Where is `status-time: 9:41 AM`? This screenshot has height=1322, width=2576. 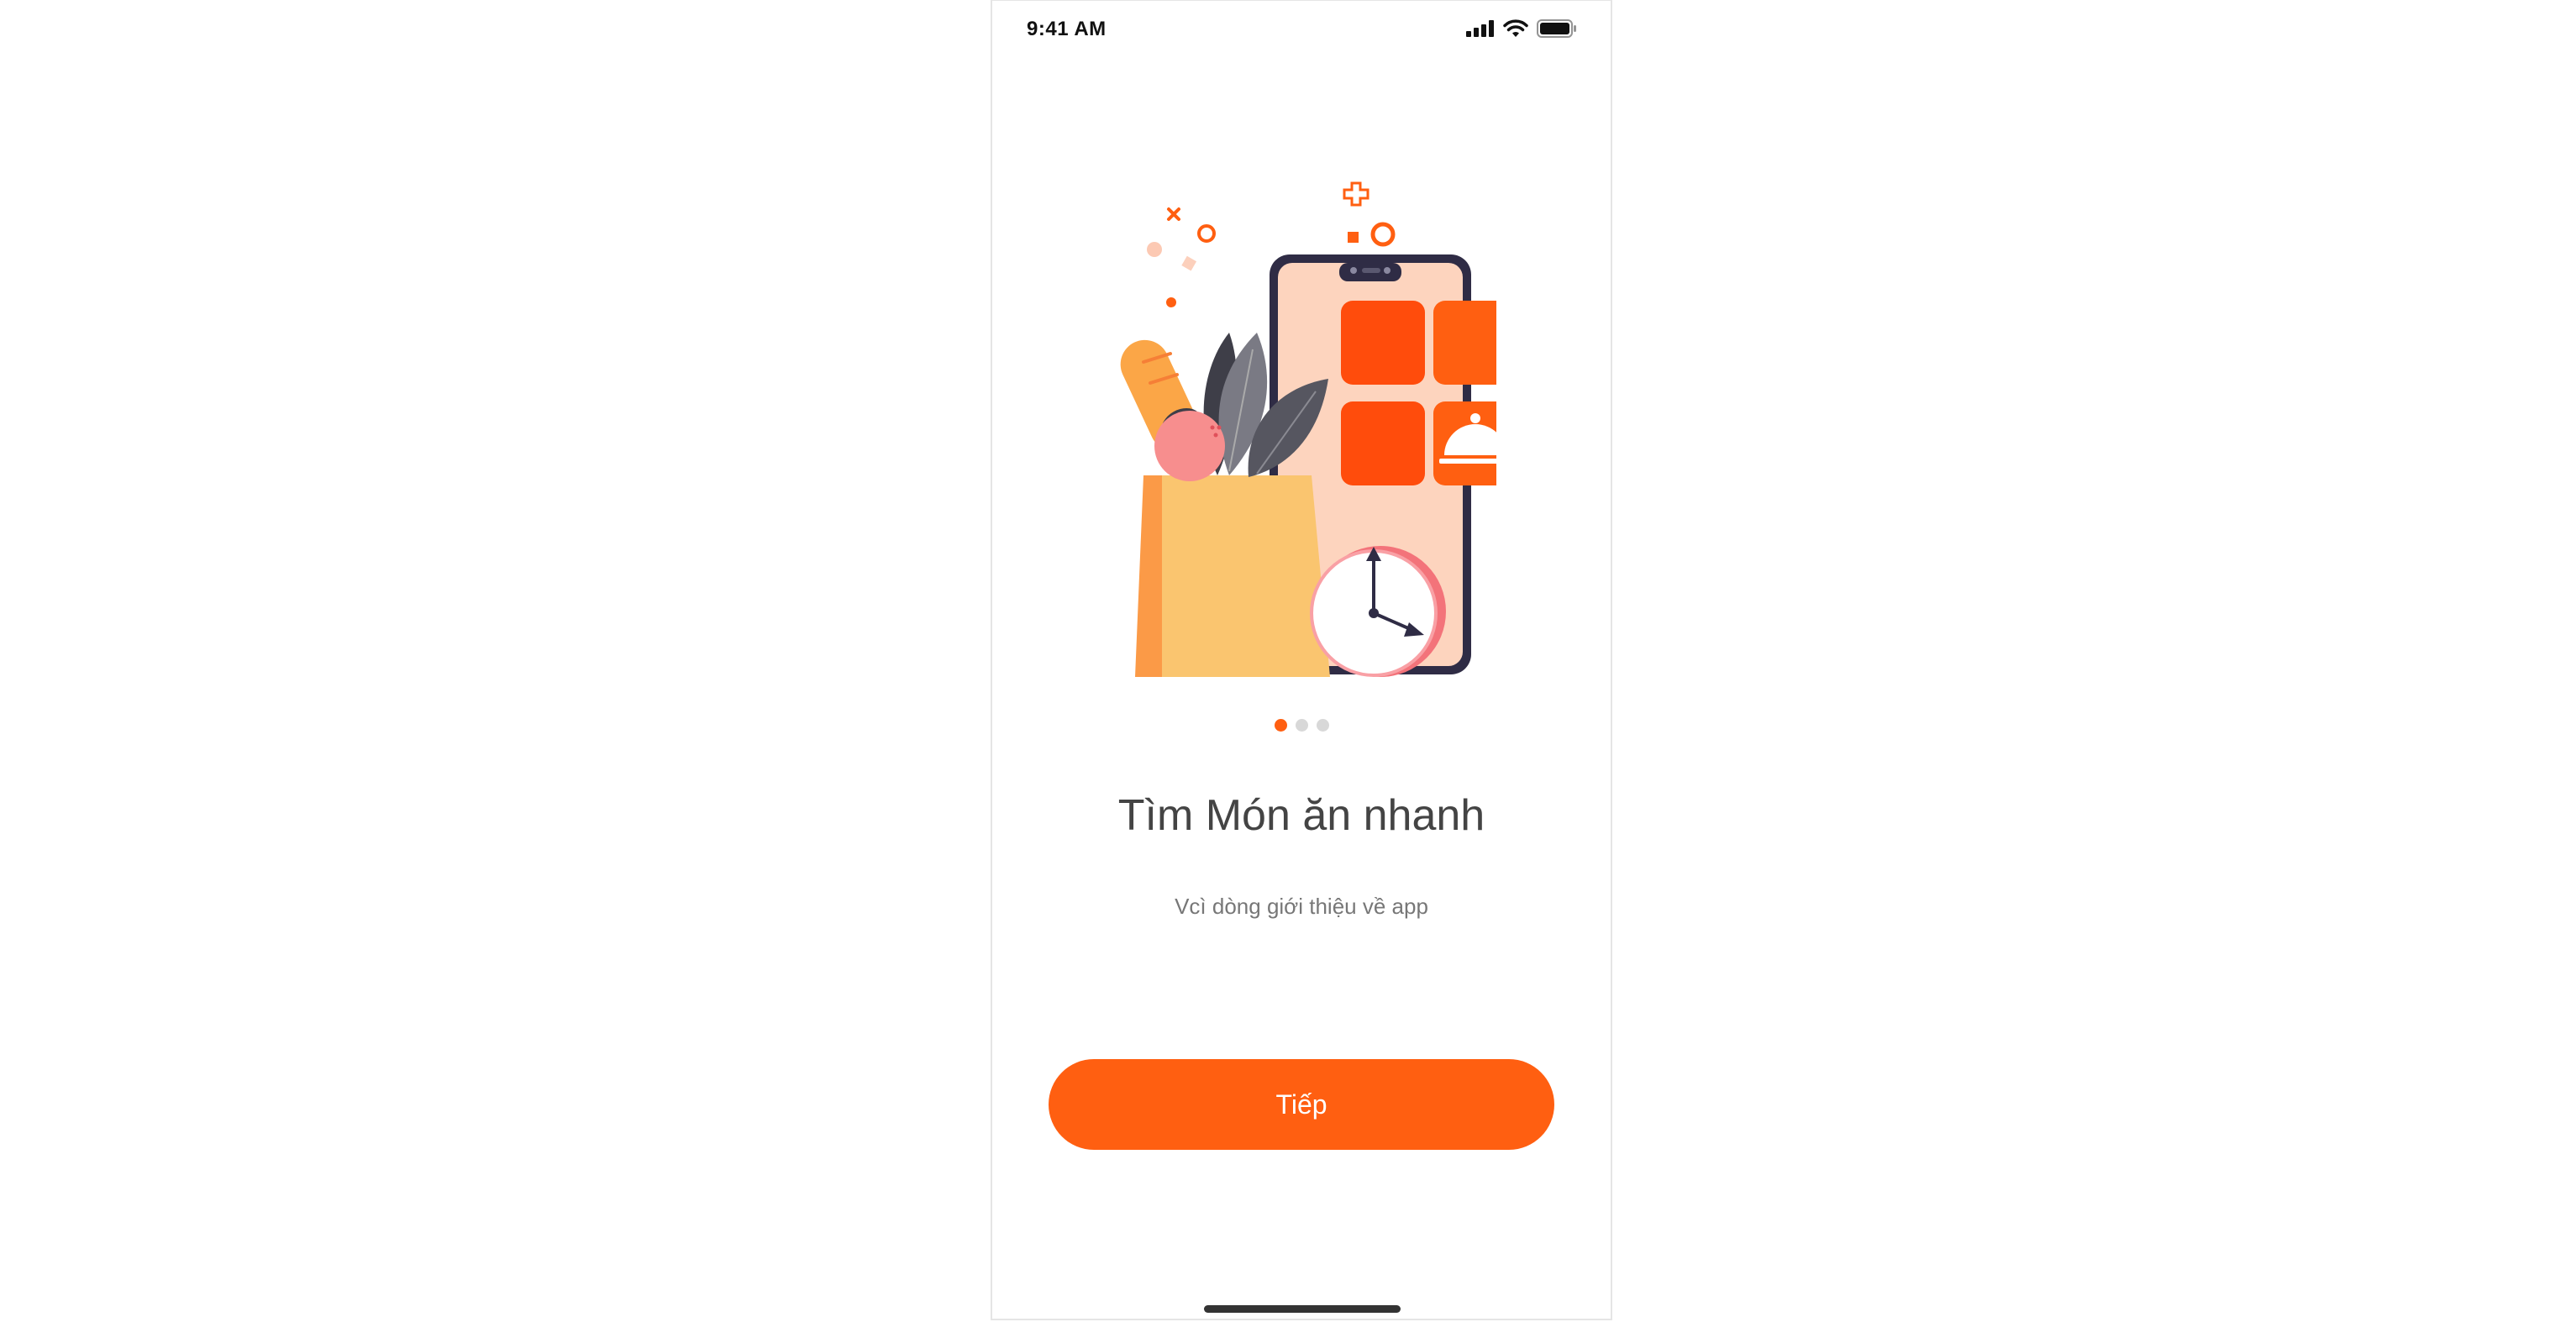 status-time: 9:41 AM is located at coordinates (1067, 29).